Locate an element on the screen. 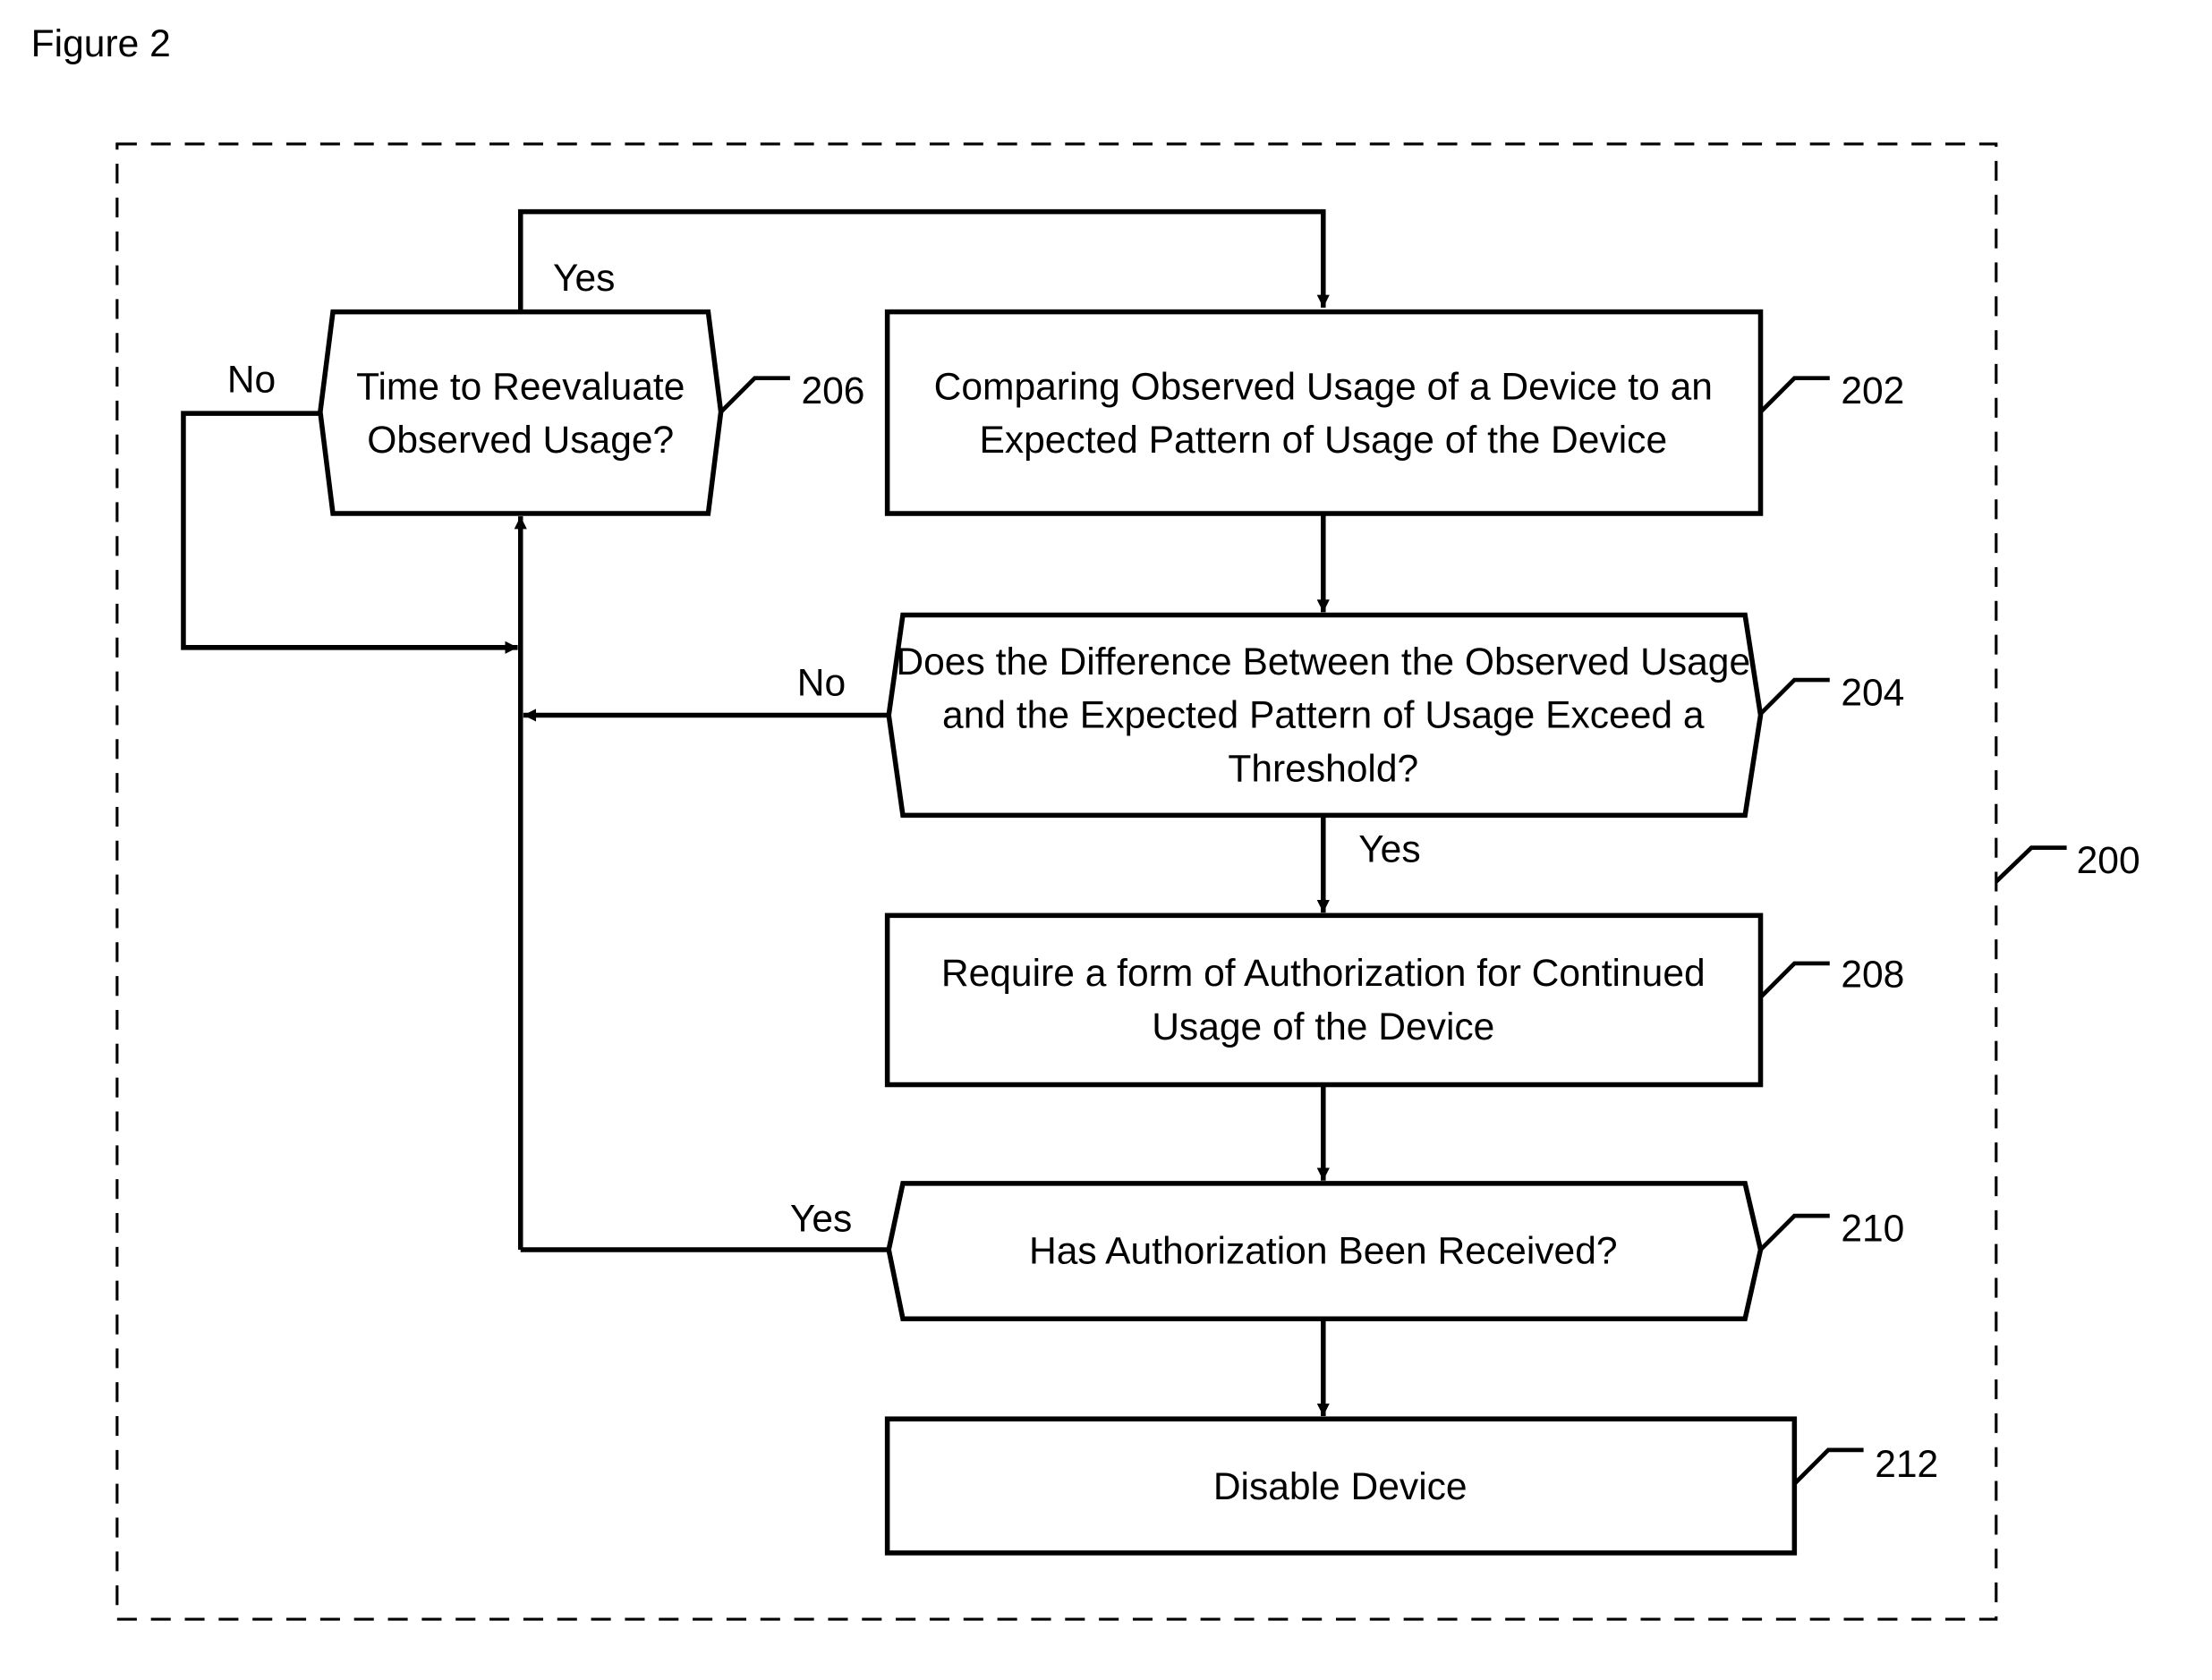 The width and height of the screenshot is (2212, 1680). node-206-decision: Time to Reevaluate Observed Usage? is located at coordinates (521, 412).